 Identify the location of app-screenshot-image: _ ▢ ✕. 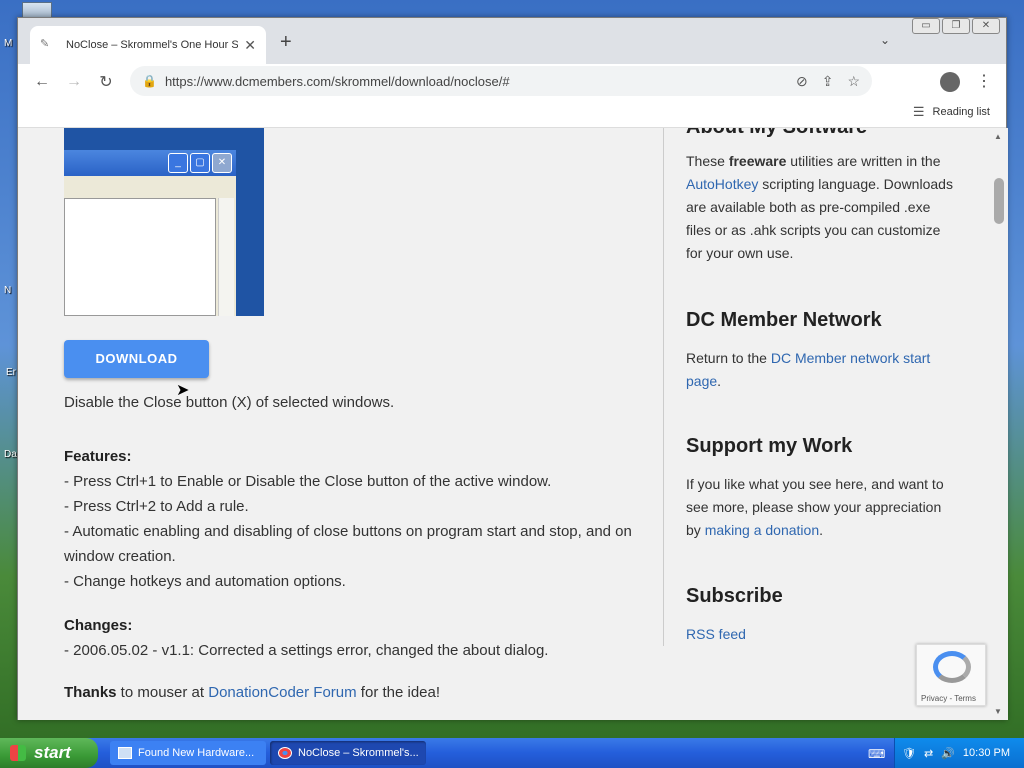
(164, 222).